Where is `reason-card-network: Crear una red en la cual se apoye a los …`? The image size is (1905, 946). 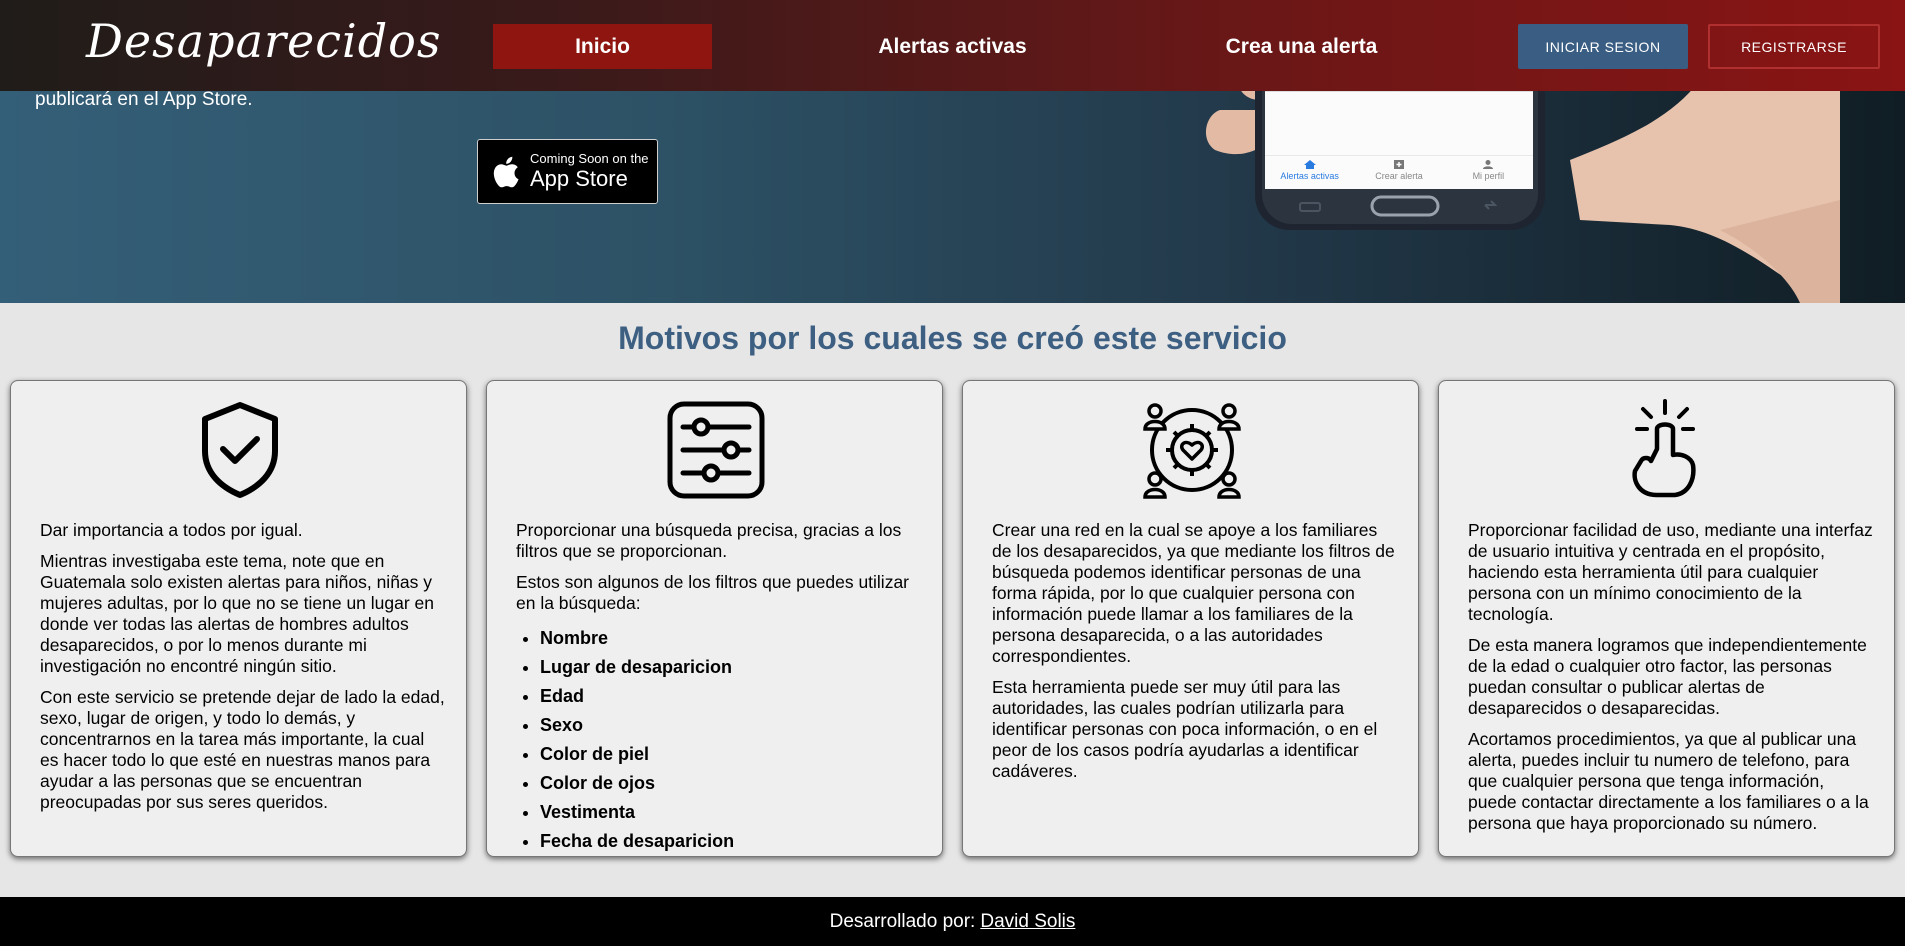 reason-card-network: Crear una red en la cual se apoye a los … is located at coordinates (1190, 618).